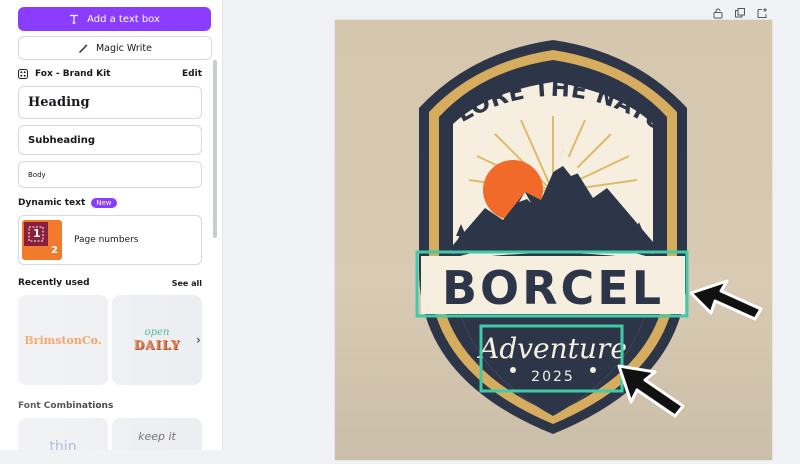 The width and height of the screenshot is (800, 464). What do you see at coordinates (61, 140) in the screenshot?
I see `subheading-style-label: Subheading` at bounding box center [61, 140].